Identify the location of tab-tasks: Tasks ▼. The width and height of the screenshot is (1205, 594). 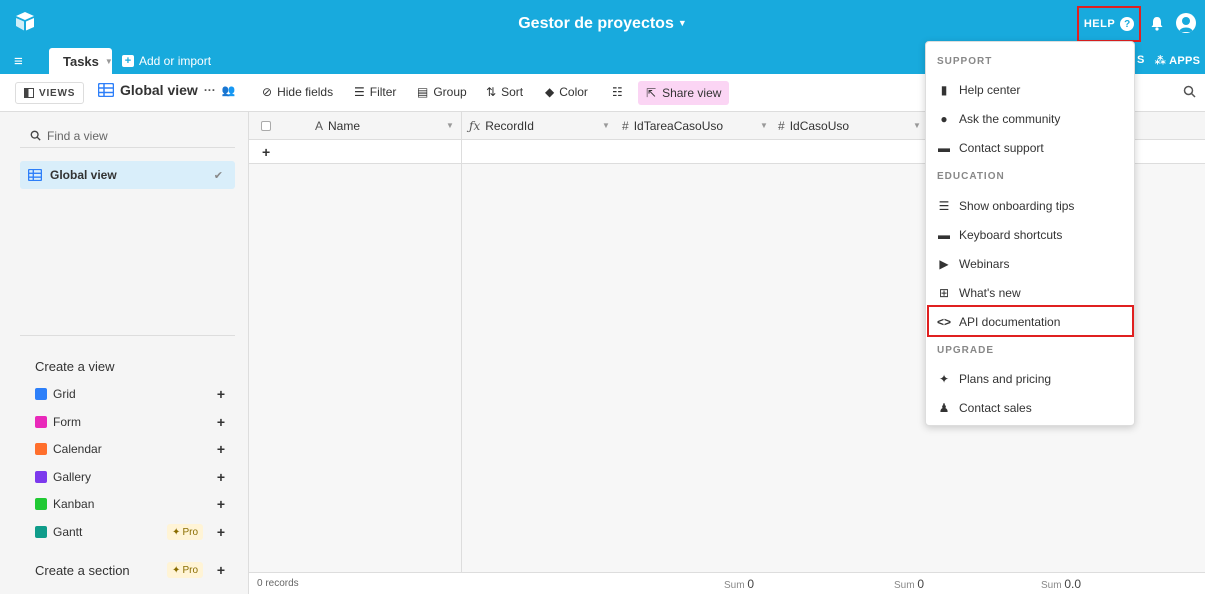
(81, 61).